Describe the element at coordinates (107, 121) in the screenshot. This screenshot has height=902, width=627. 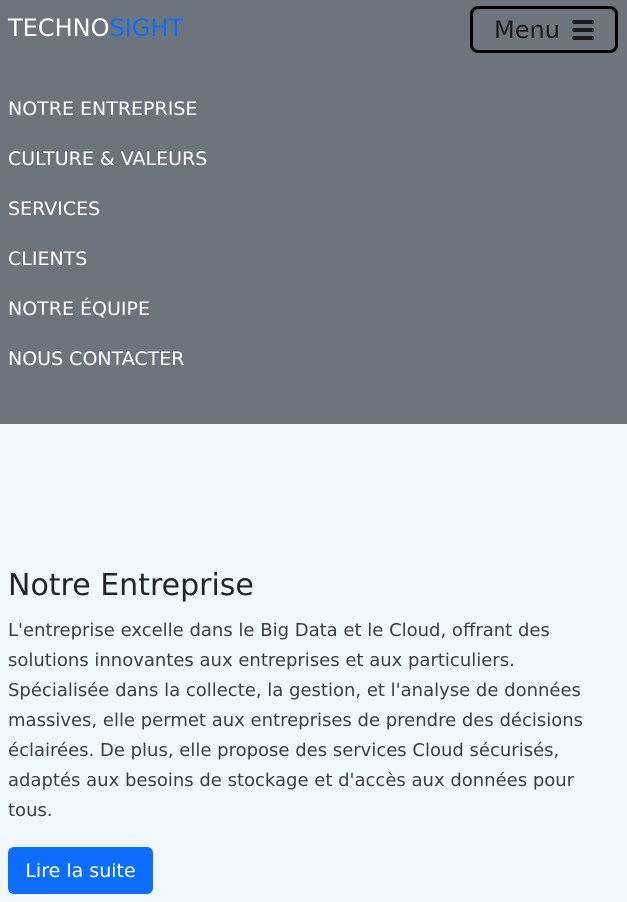
I see `nav-item-notre-entreprise: NOTRE ENTREPRISE` at that location.